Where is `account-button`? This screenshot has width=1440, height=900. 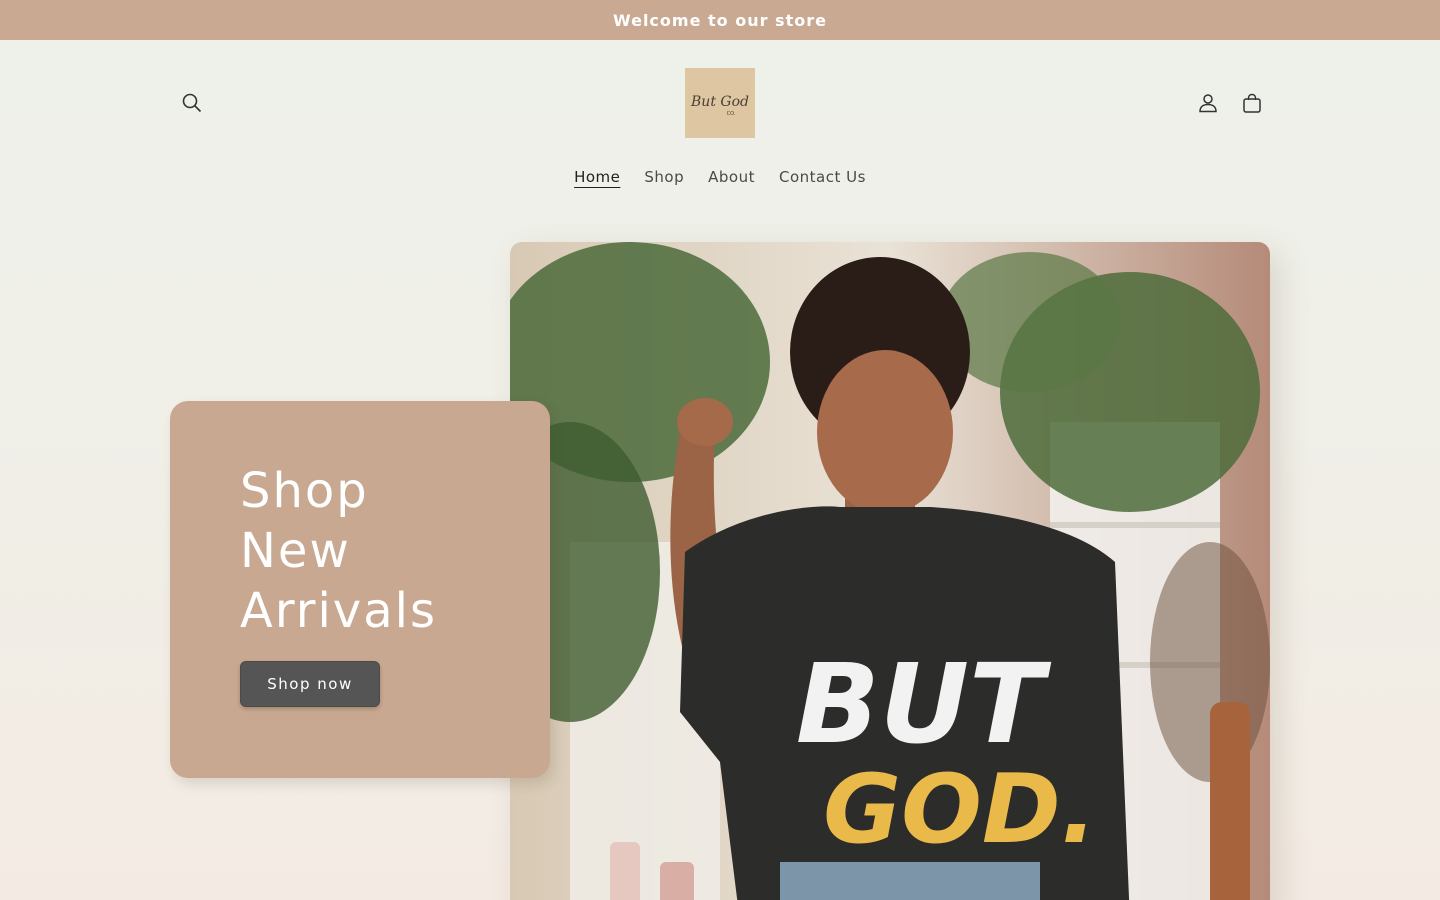 account-button is located at coordinates (1208, 103).